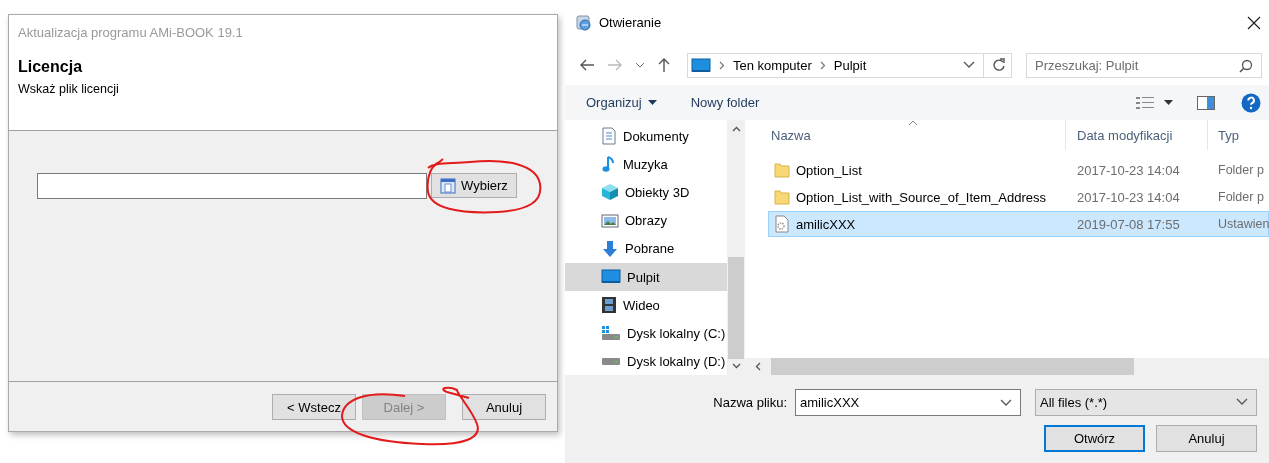  What do you see at coordinates (829, 170) in the screenshot?
I see `file-name: Option_List` at bounding box center [829, 170].